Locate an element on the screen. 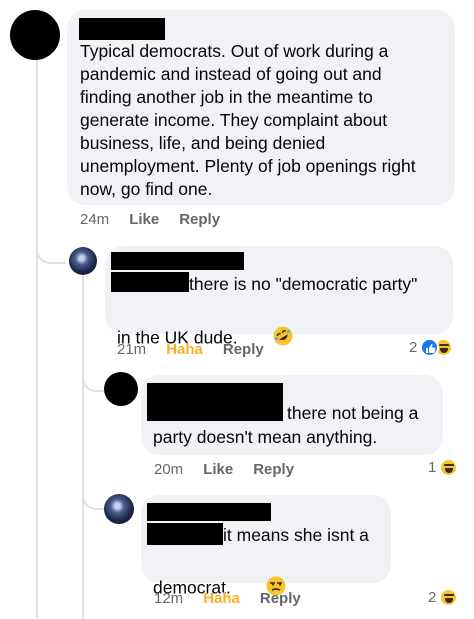 This screenshot has height=619, width=474. reply-actions: 12m Haha Reply is located at coordinates (227, 599).